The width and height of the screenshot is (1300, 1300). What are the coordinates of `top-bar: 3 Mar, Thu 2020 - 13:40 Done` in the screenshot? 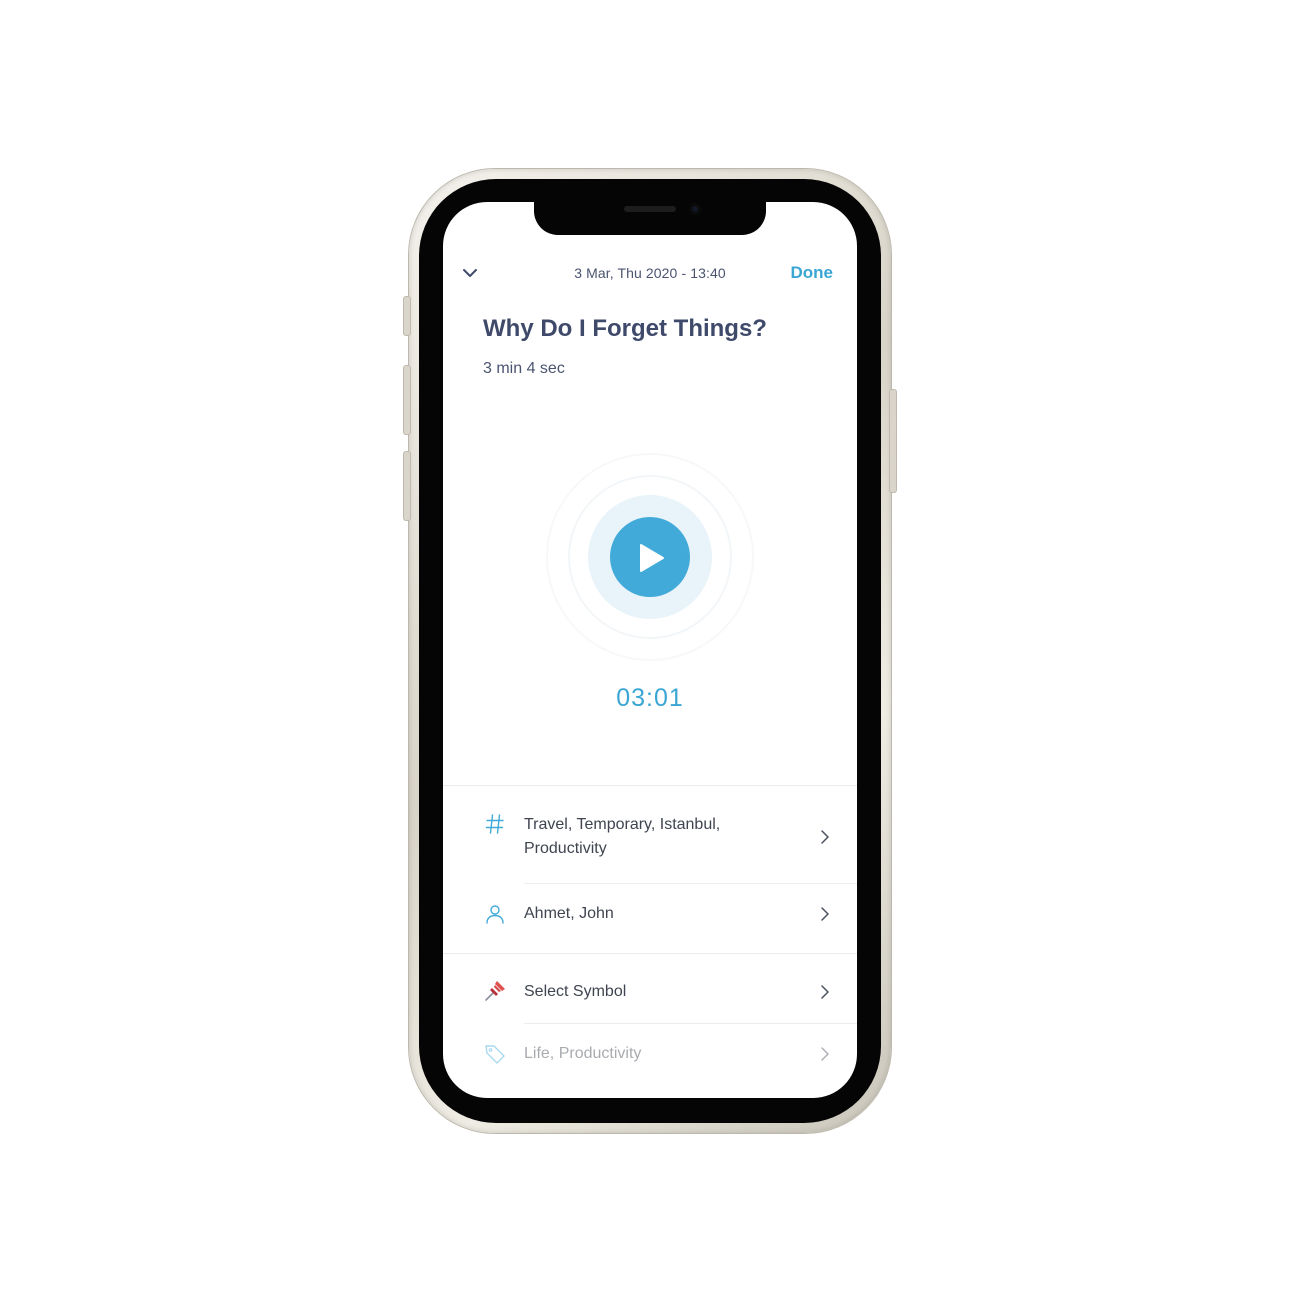 It's located at (650, 274).